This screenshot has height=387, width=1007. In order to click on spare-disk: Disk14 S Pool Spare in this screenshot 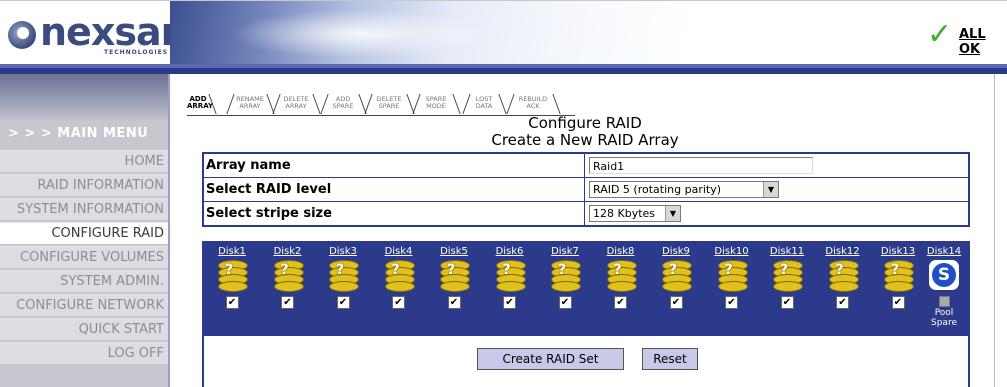, I will do `click(944, 289)`.